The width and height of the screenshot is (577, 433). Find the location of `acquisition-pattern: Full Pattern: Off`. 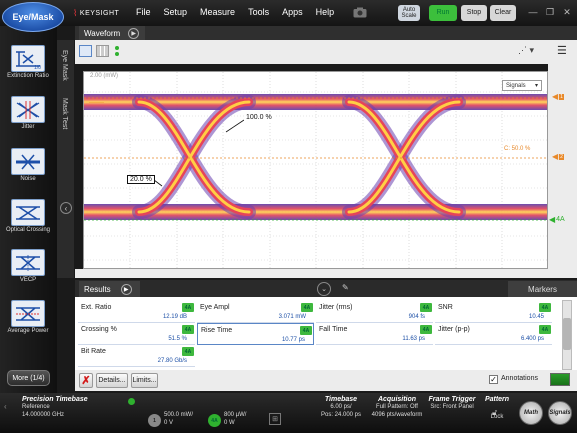

acquisition-pattern: Full Pattern: Off is located at coordinates (397, 407).